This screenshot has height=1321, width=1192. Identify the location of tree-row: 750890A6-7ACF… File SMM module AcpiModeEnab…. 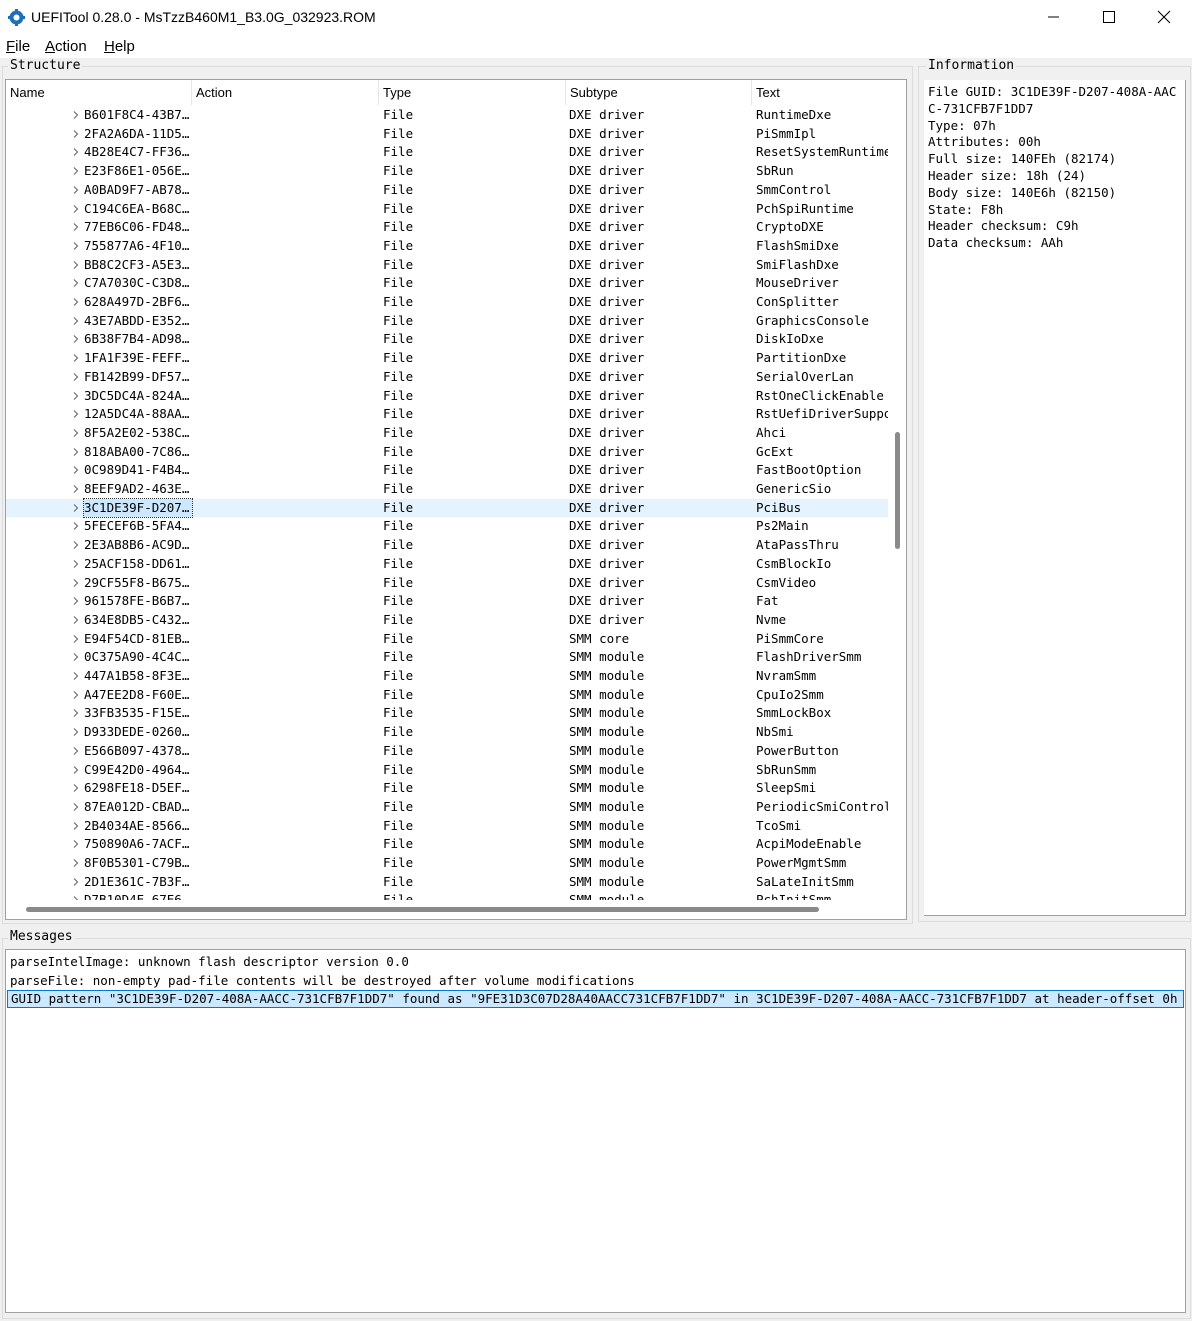
(447, 844).